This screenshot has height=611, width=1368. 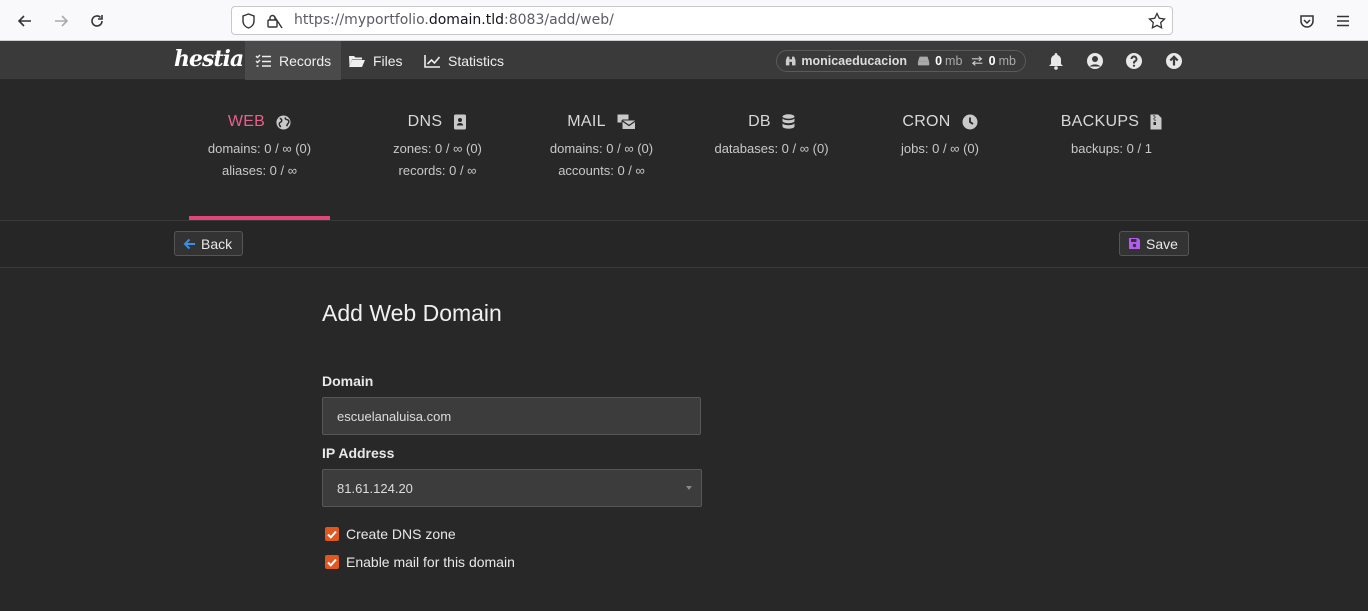 I want to click on enable-mail-option: Enable mail for this domain, so click(x=420, y=562).